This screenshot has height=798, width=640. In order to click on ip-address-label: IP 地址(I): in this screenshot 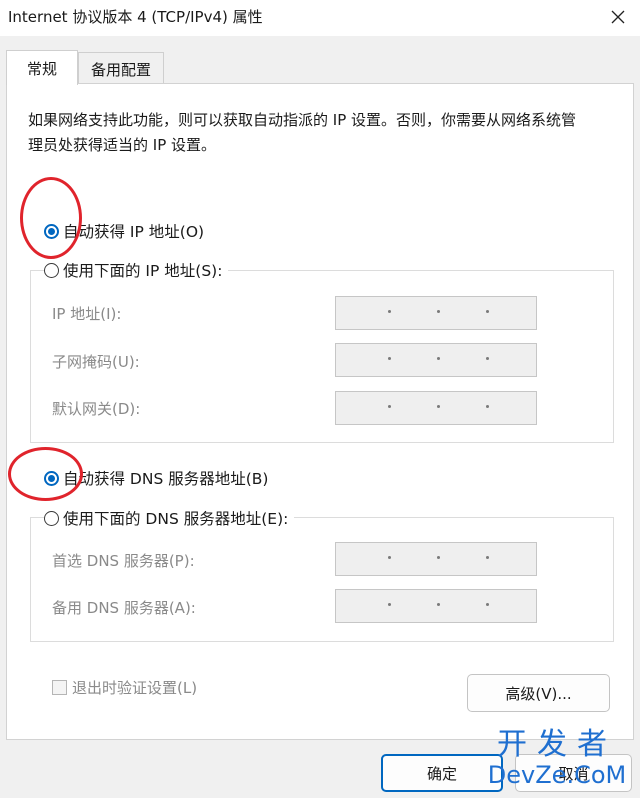, I will do `click(87, 314)`.